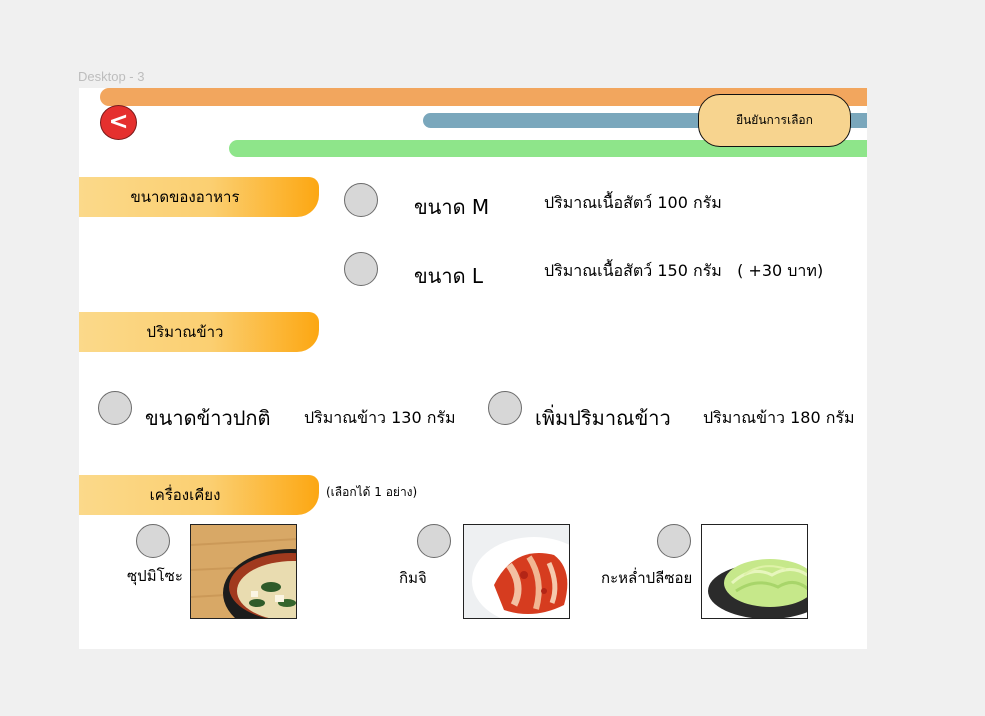 The width and height of the screenshot is (985, 716). What do you see at coordinates (208, 418) in the screenshot?
I see `rice-normal-label: ขนาดข้าวปกติ` at bounding box center [208, 418].